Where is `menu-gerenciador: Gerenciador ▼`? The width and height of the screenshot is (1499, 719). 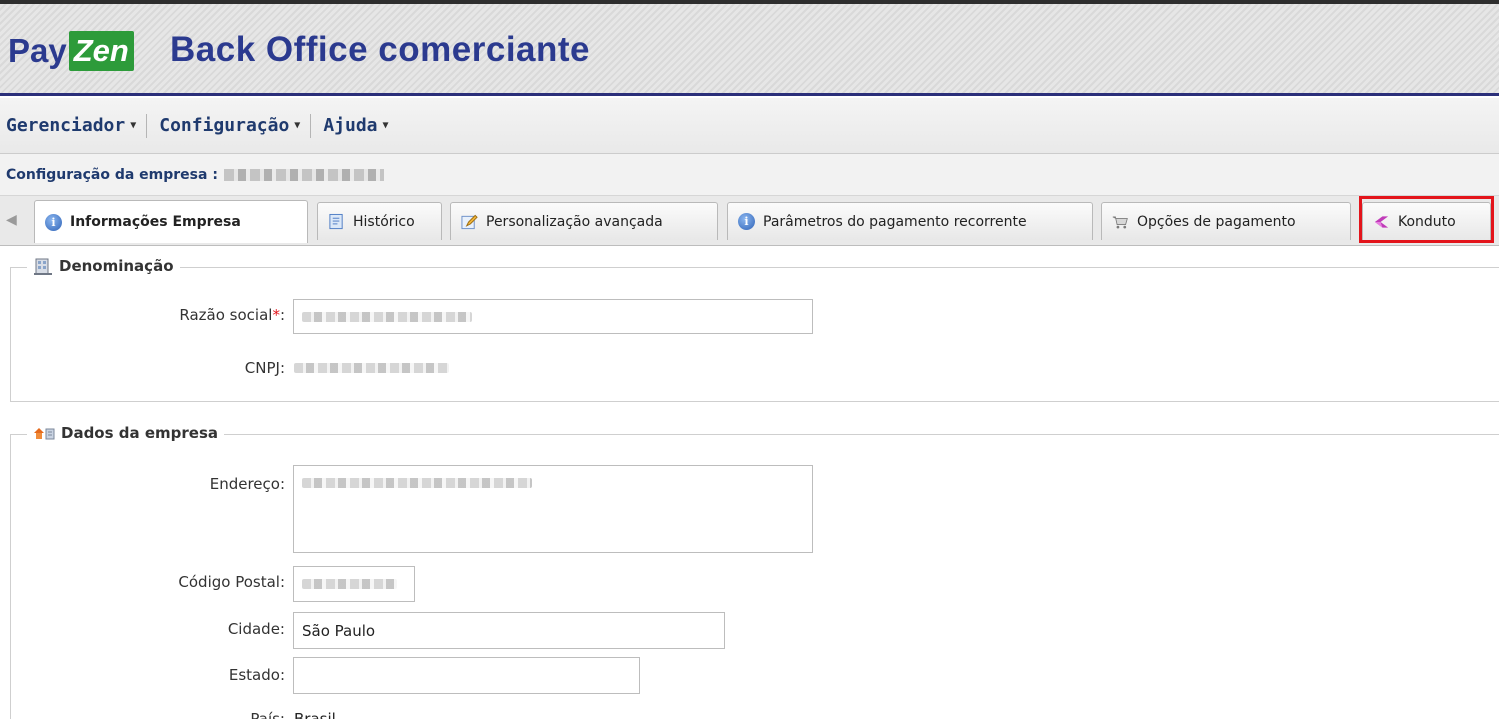
menu-gerenciador: Gerenciador ▼ is located at coordinates (76, 125).